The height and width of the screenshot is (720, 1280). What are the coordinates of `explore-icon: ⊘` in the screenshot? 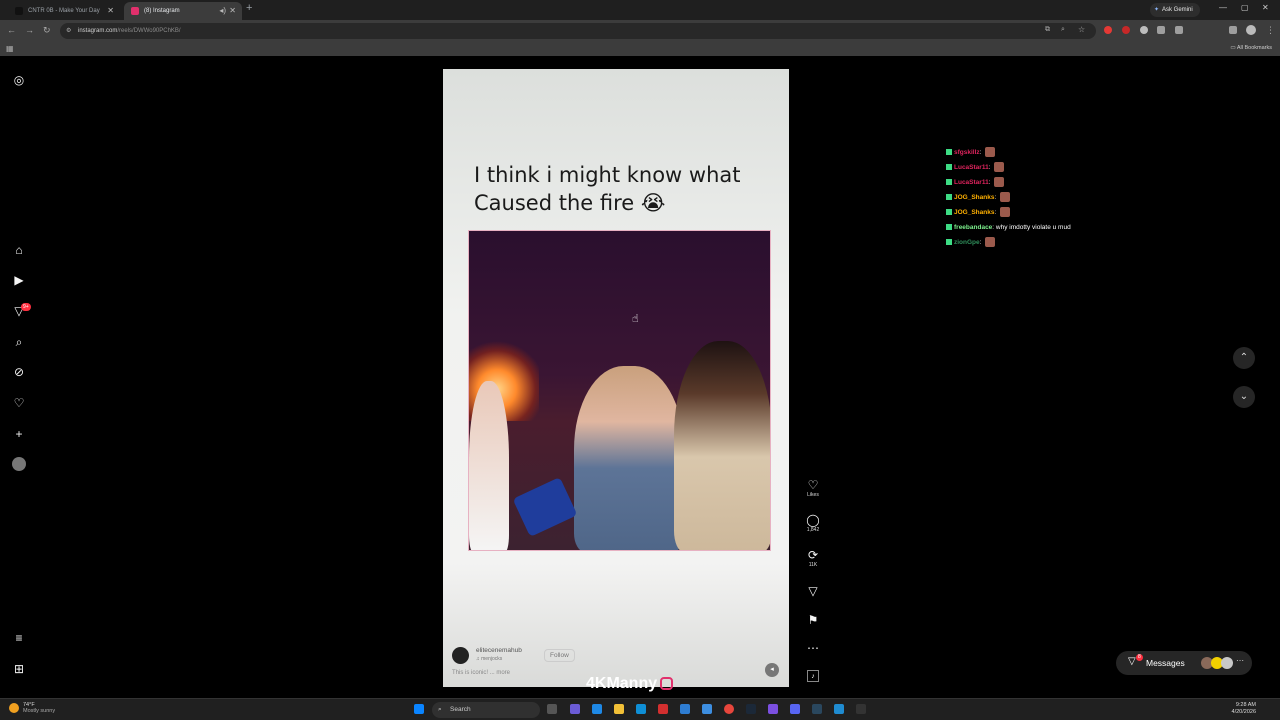 It's located at (19, 372).